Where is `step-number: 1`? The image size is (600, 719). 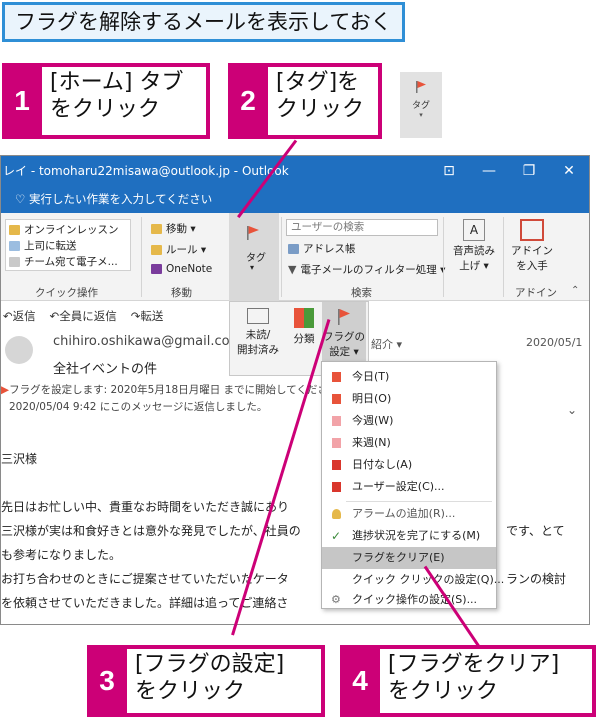
step-number: 1 is located at coordinates (22, 100).